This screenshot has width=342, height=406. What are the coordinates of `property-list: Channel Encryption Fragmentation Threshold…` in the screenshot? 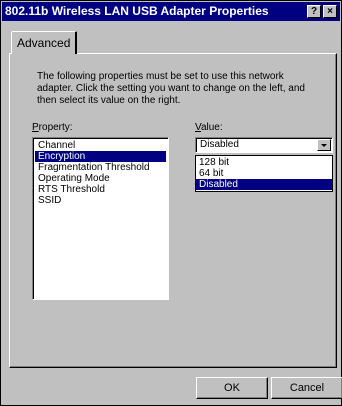 It's located at (100, 173).